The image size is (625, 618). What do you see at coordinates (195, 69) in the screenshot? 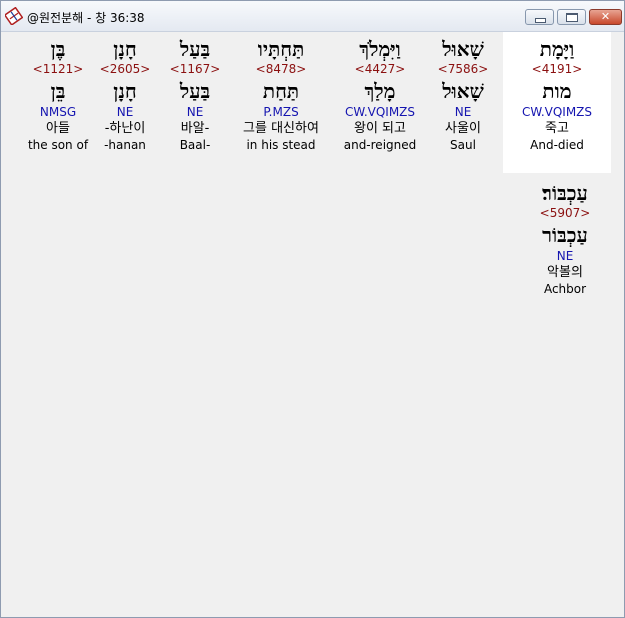
I see `strong-number: <1167>` at bounding box center [195, 69].